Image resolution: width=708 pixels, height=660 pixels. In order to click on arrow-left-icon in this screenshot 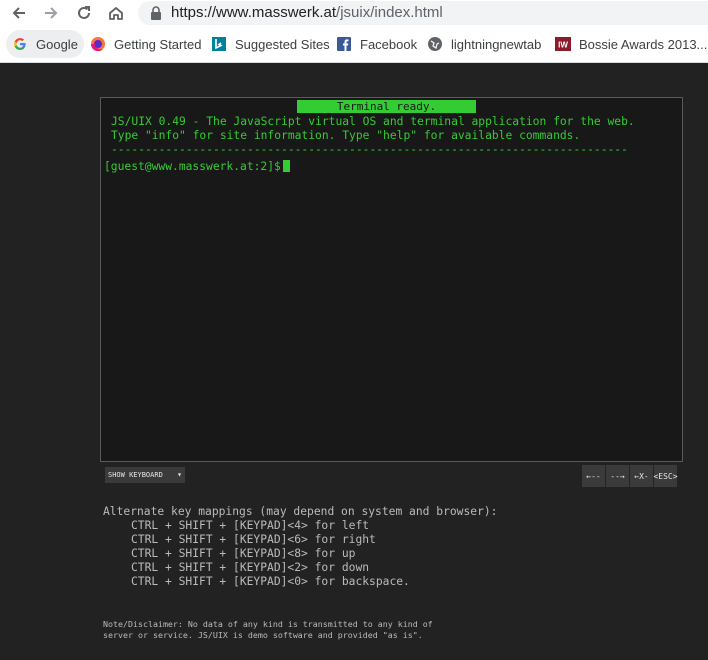, I will do `click(18, 13)`.